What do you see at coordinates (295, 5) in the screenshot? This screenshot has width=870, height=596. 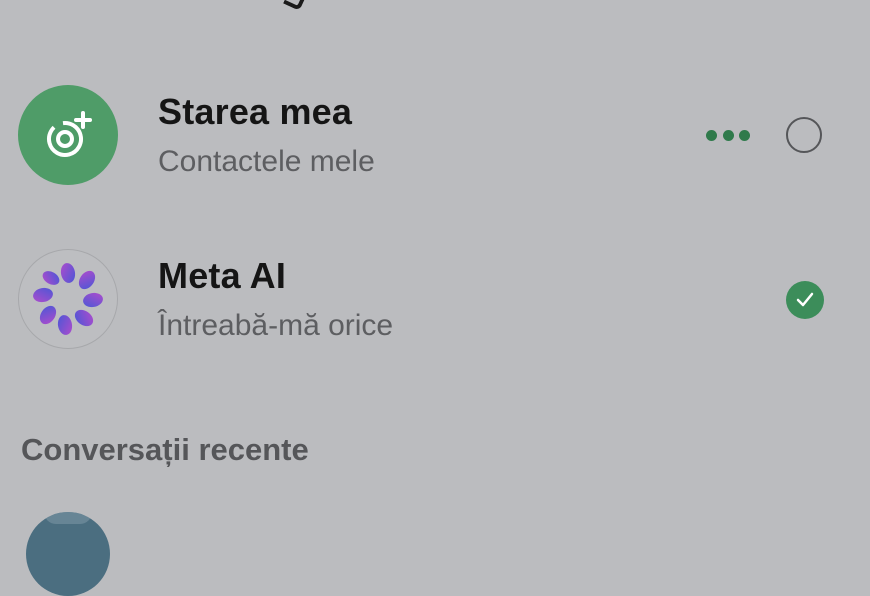 I see `partial-heading-glyph` at bounding box center [295, 5].